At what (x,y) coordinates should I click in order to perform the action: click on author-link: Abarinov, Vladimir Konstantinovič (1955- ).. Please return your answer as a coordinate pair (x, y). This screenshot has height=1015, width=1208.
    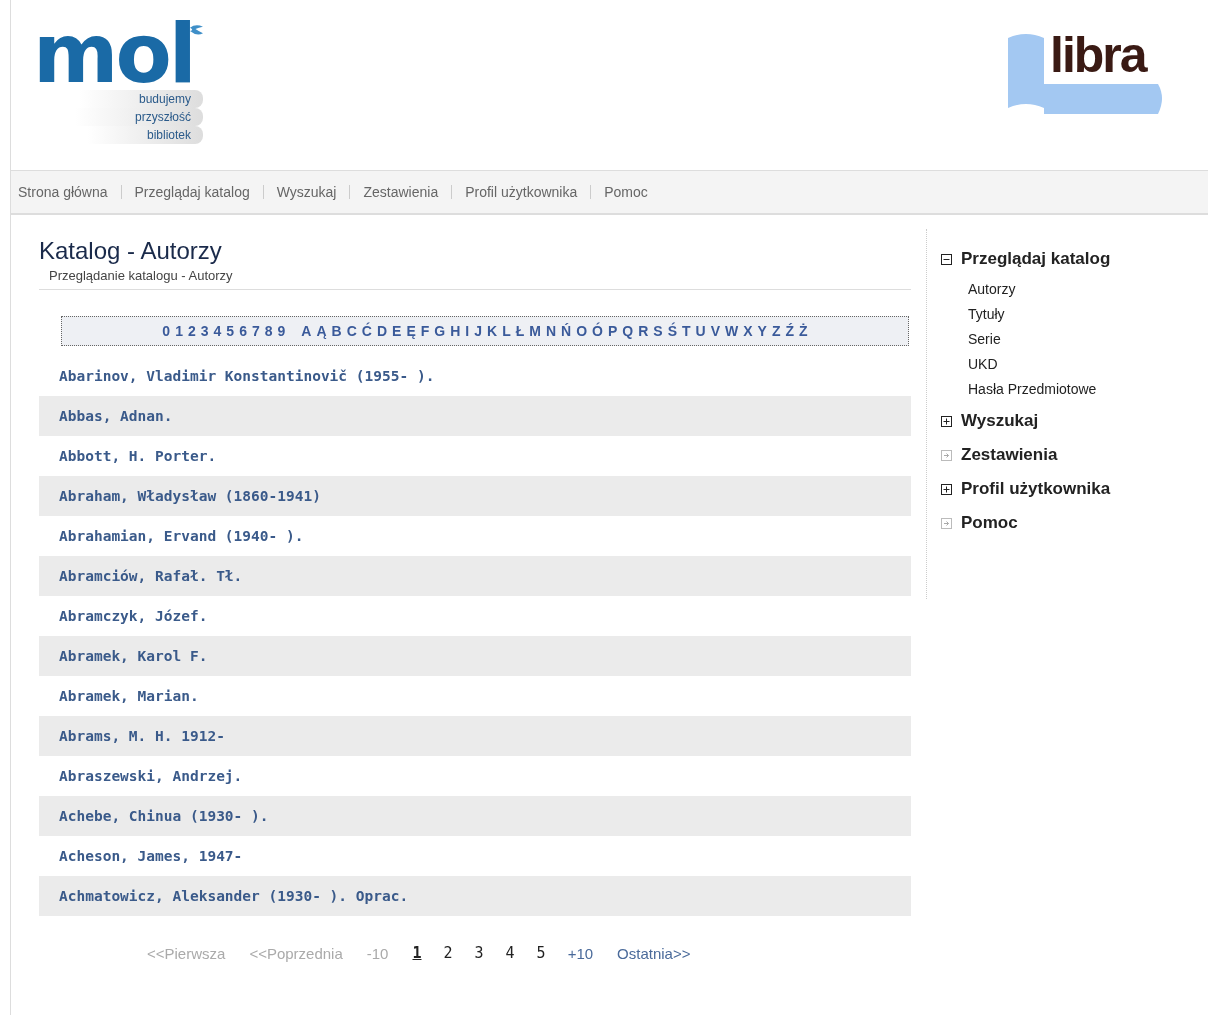
    Looking at the image, I should click on (247, 376).